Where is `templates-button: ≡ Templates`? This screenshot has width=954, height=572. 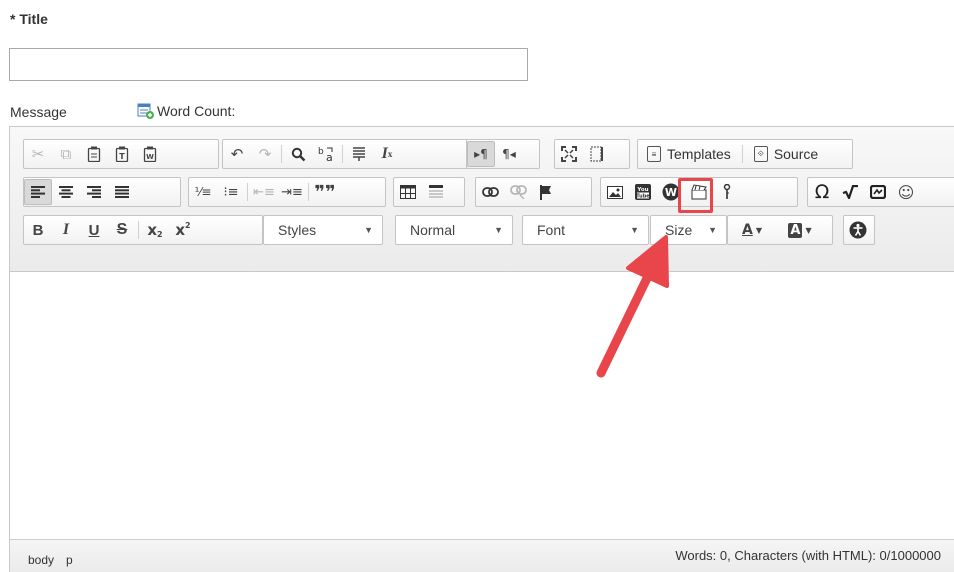
templates-button: ≡ Templates is located at coordinates (689, 154).